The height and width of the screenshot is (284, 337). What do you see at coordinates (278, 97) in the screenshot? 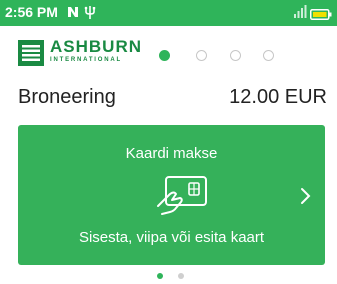
I see `booking-amount: 12.00 EUR` at bounding box center [278, 97].